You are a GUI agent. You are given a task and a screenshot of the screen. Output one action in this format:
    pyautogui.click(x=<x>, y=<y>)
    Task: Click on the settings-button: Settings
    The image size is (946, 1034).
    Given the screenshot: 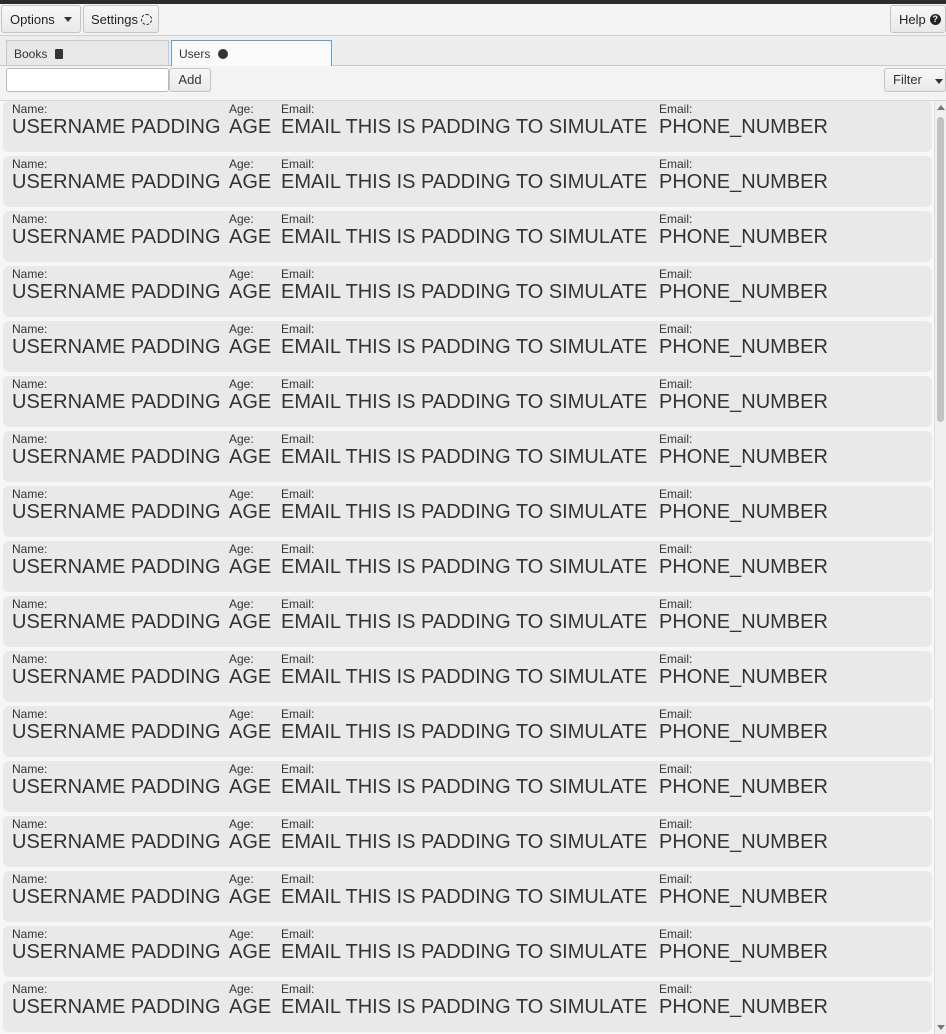 What is the action you would take?
    pyautogui.click(x=121, y=19)
    